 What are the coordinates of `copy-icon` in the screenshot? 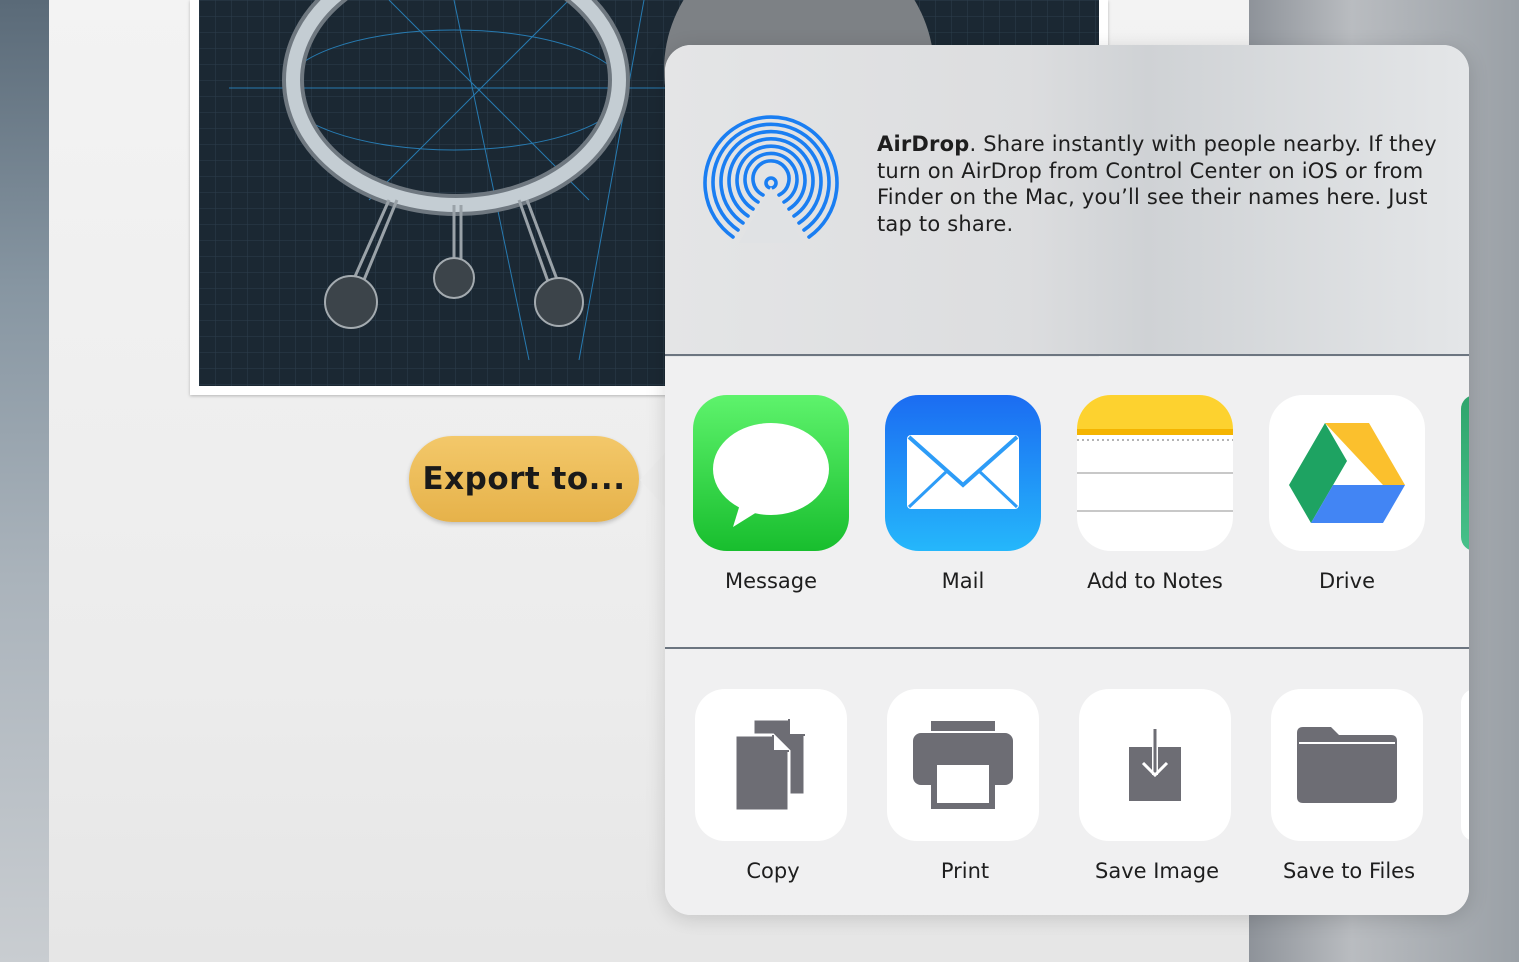 It's located at (771, 765).